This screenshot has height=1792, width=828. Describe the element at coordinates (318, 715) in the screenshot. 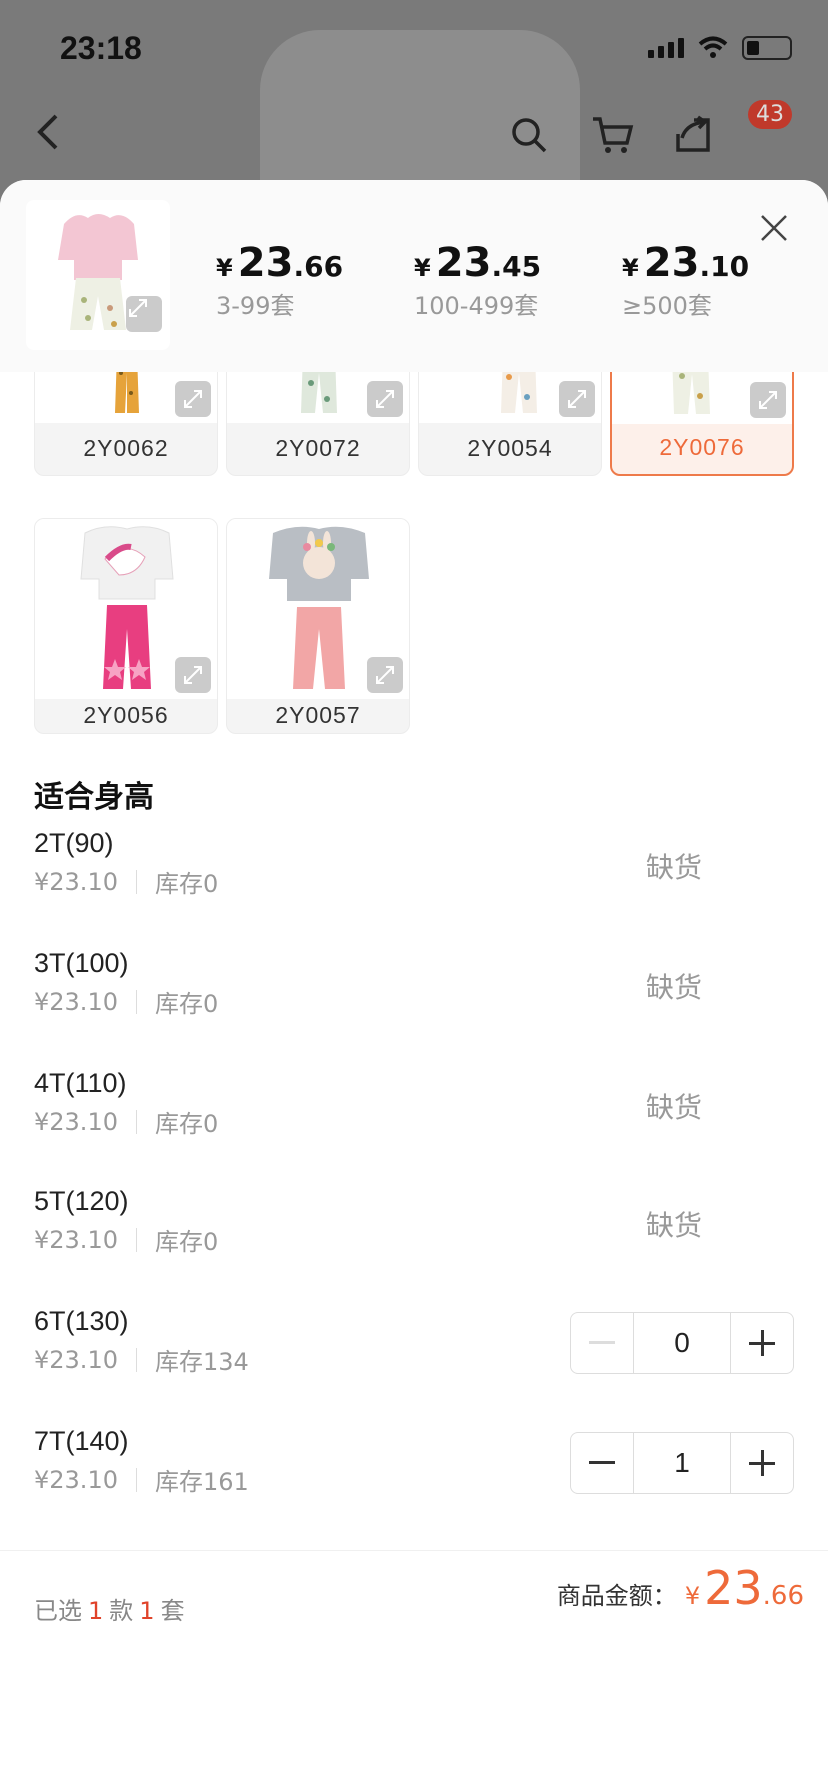

I see `variant-code: 2Y0057` at that location.